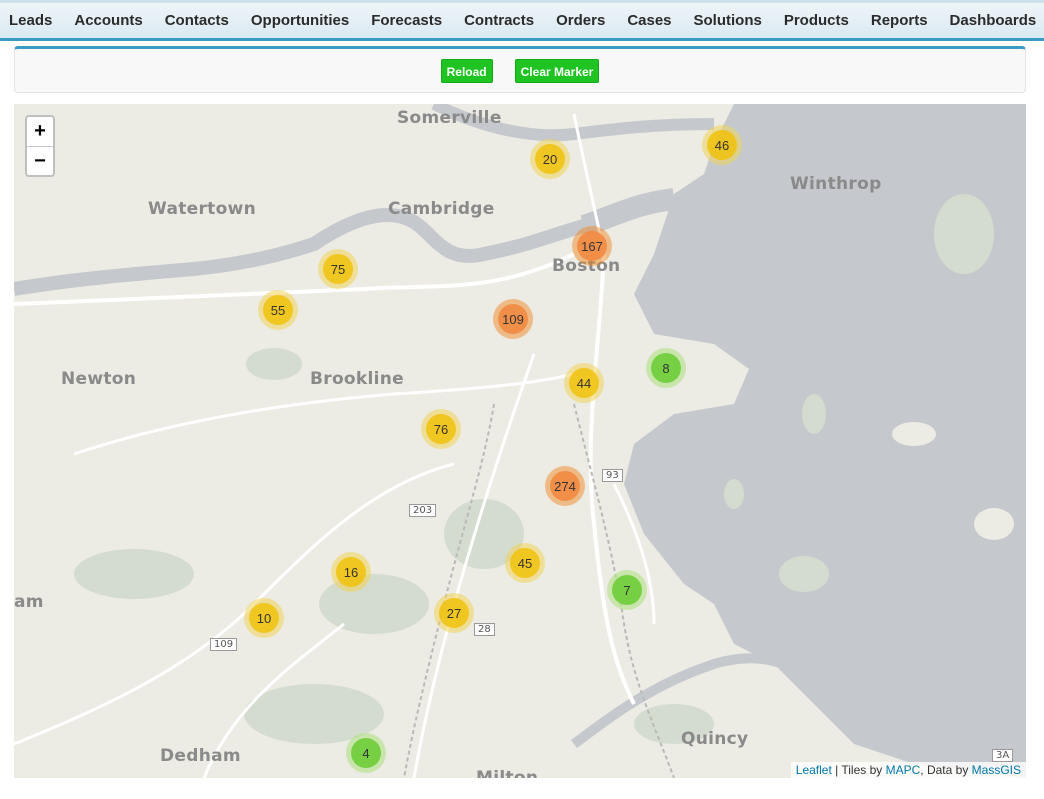 This screenshot has width=1044, height=799. I want to click on clear-marker-button: Clear Marker, so click(557, 71).